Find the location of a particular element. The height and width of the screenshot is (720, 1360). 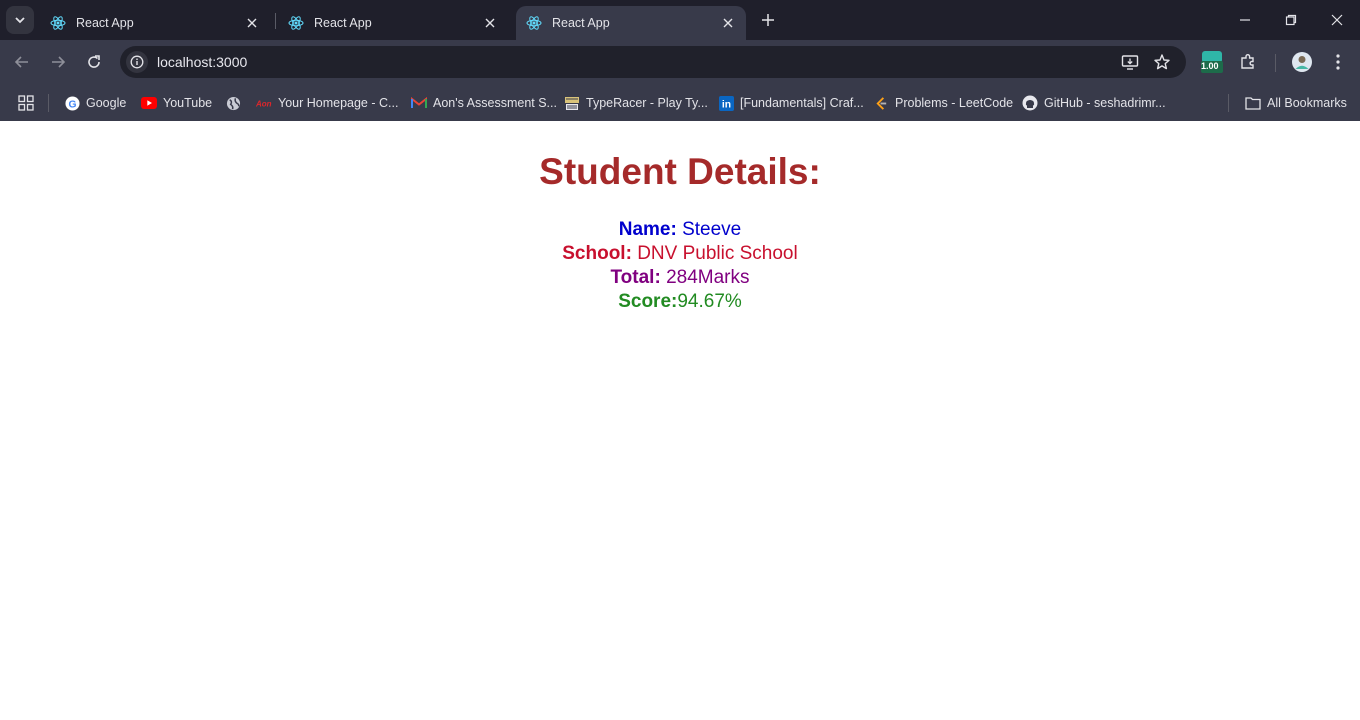

browser-toolbar: localhost:3000 1.00 is located at coordinates (680, 62).